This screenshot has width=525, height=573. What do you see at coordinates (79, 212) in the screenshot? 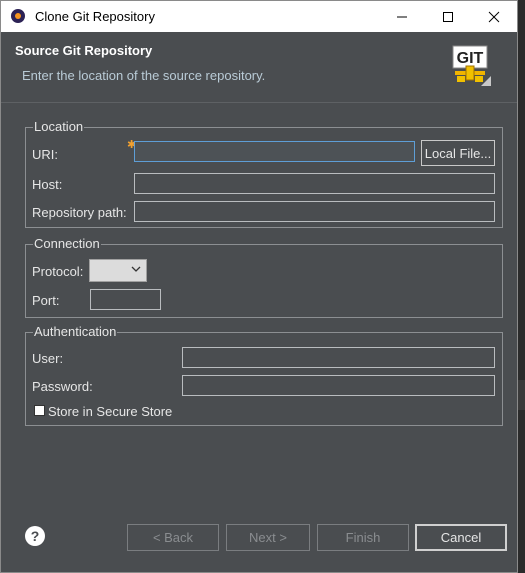
I see `repository-path-label: Repository path:` at bounding box center [79, 212].